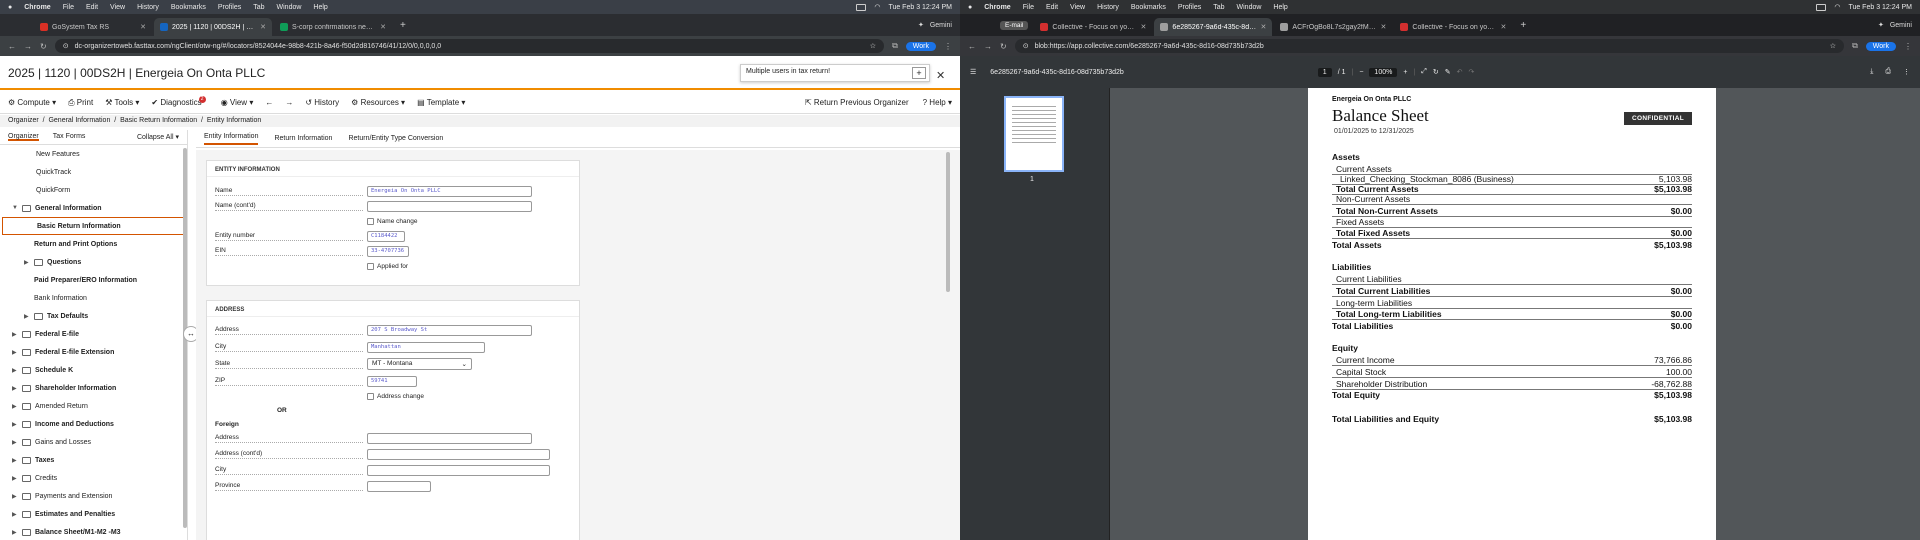 The height and width of the screenshot is (540, 1920). What do you see at coordinates (1324, 72) in the screenshot?
I see `page-number-input: 1` at bounding box center [1324, 72].